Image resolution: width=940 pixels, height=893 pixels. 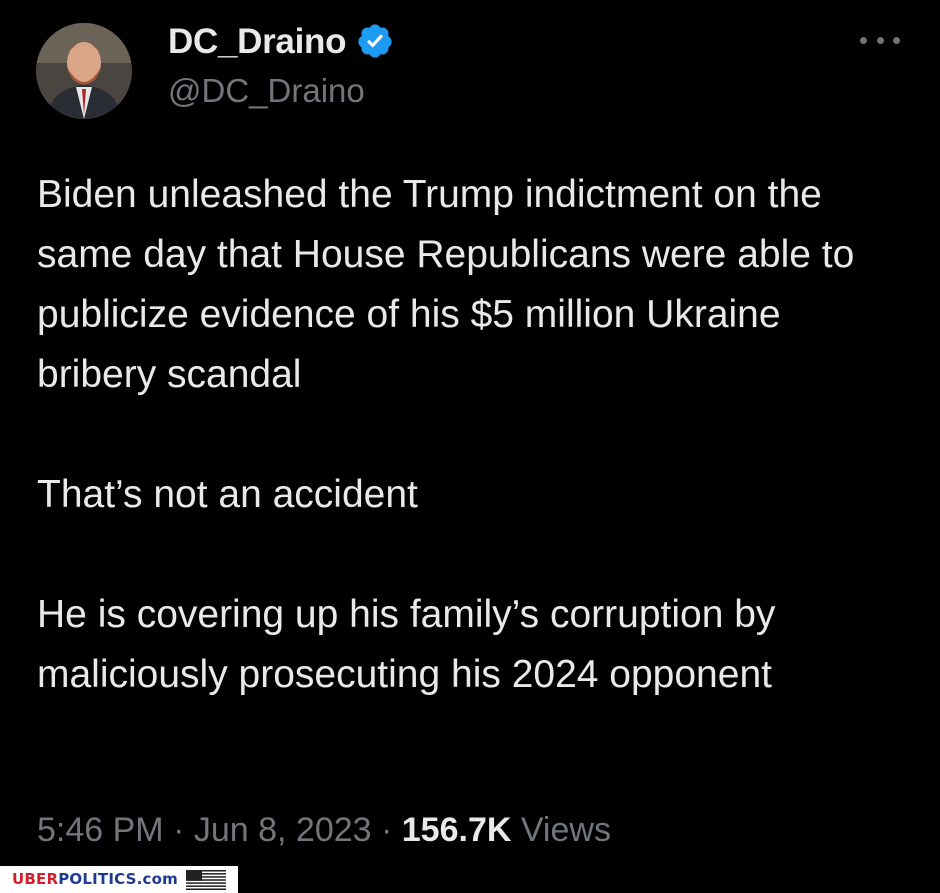 I want to click on us-flag-icon, so click(x=205, y=879).